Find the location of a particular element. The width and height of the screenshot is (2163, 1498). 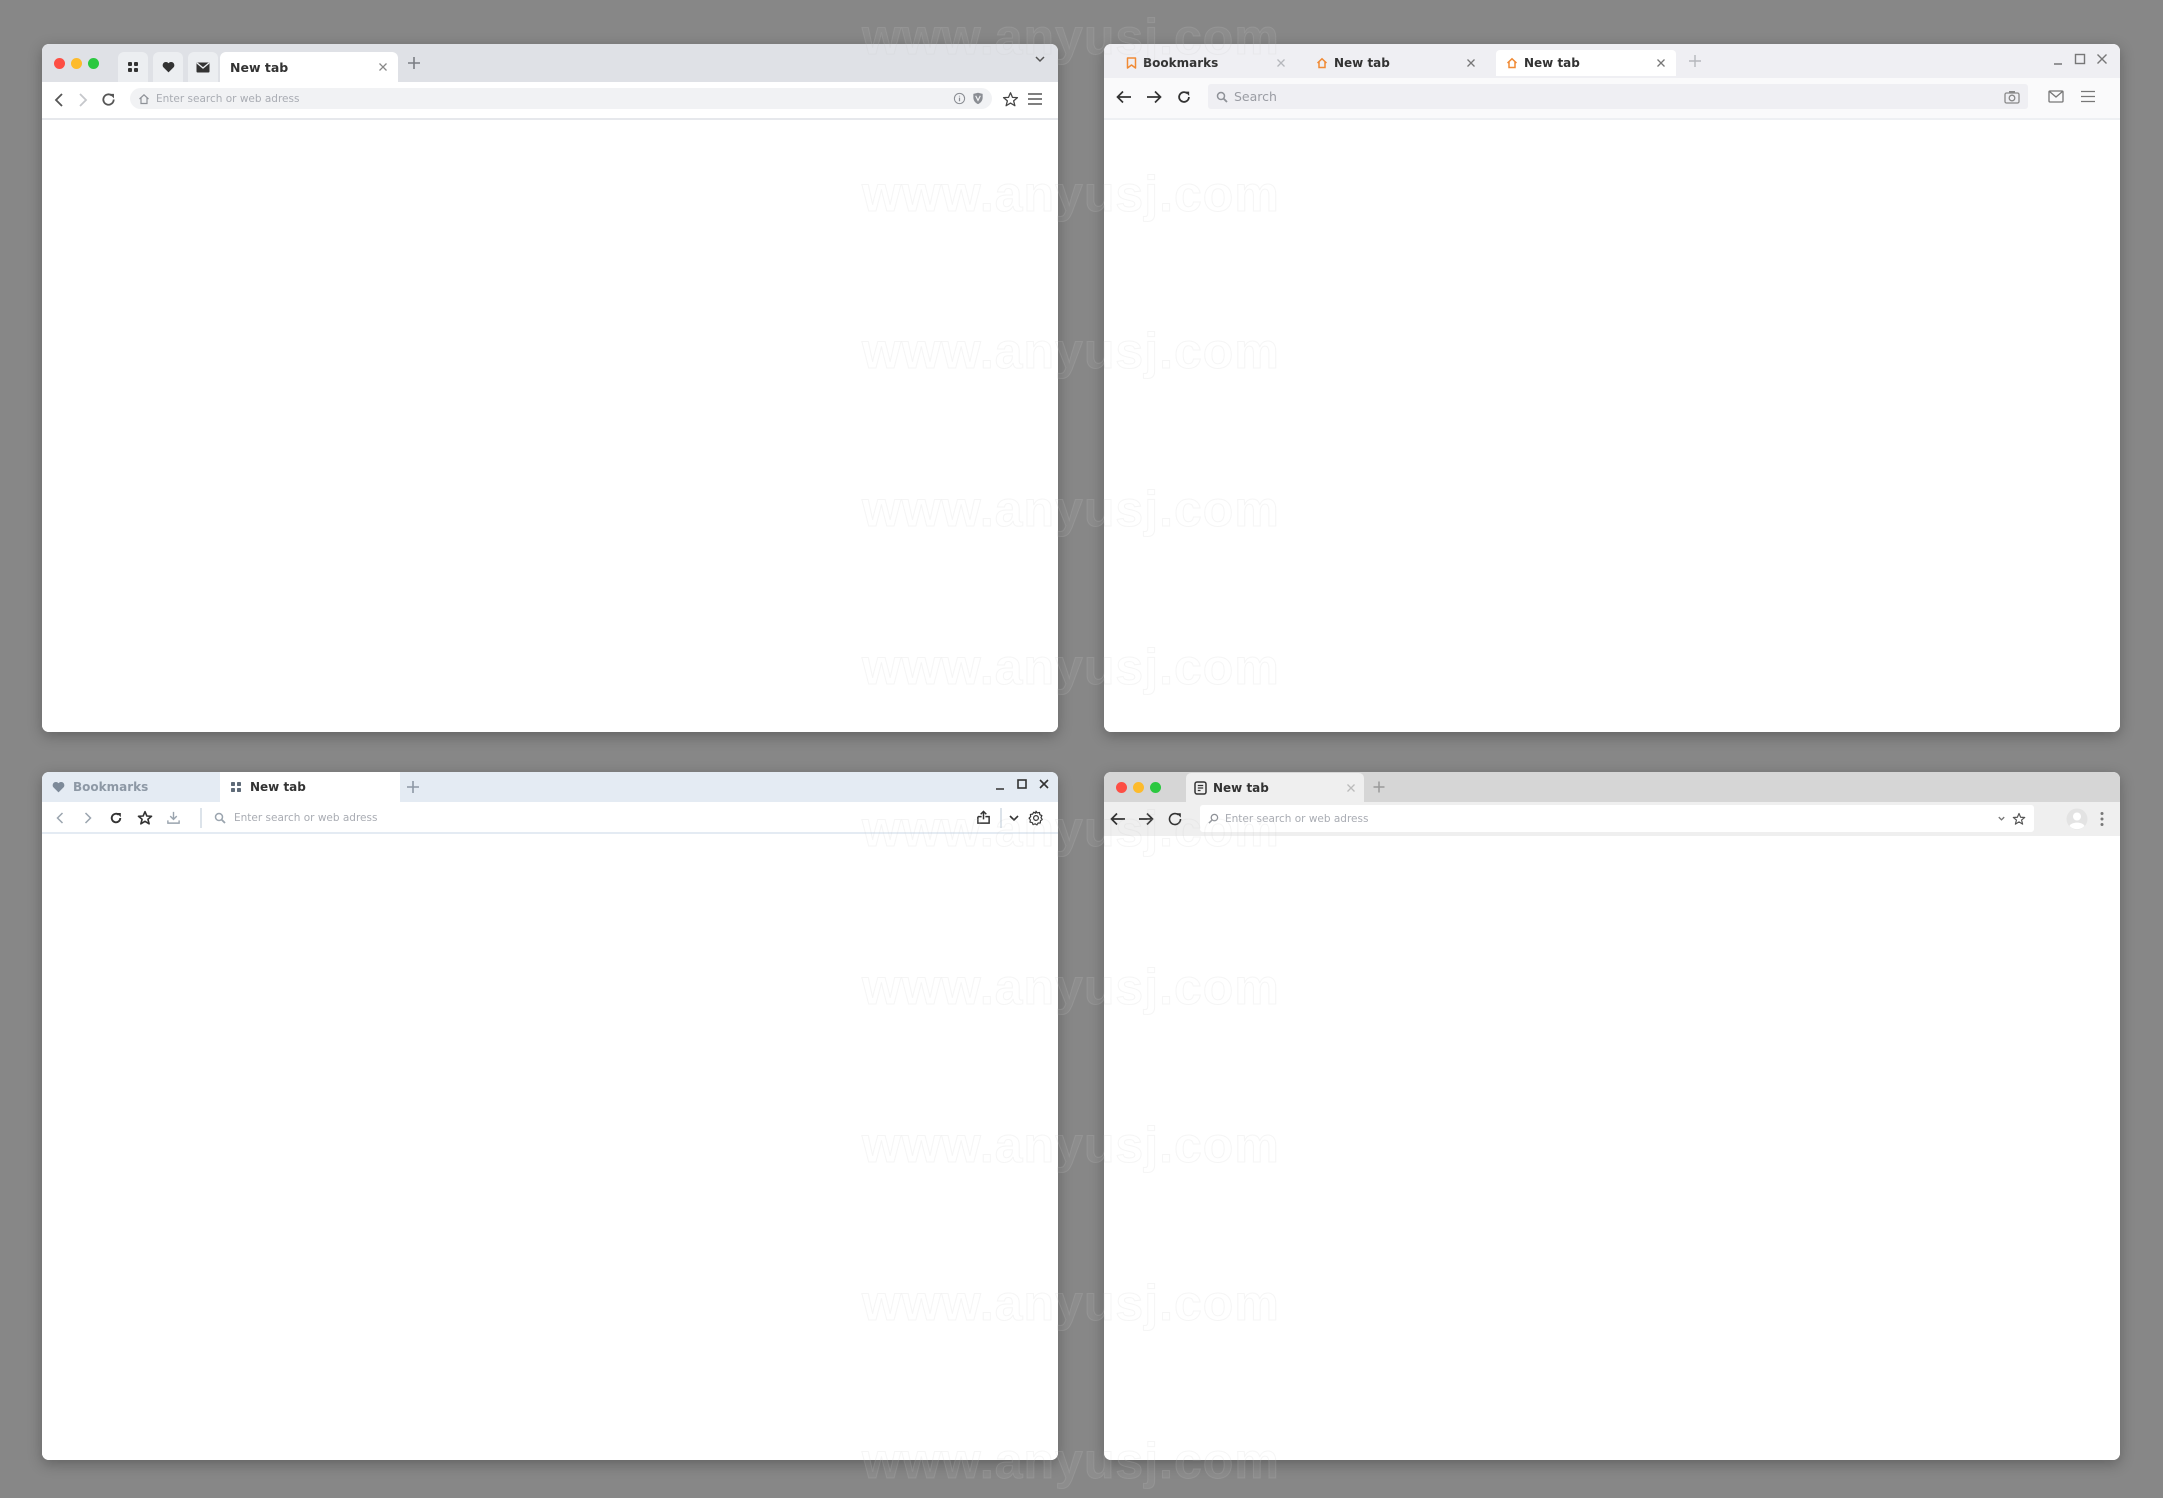

more-vertical-icon is located at coordinates (2102, 819).